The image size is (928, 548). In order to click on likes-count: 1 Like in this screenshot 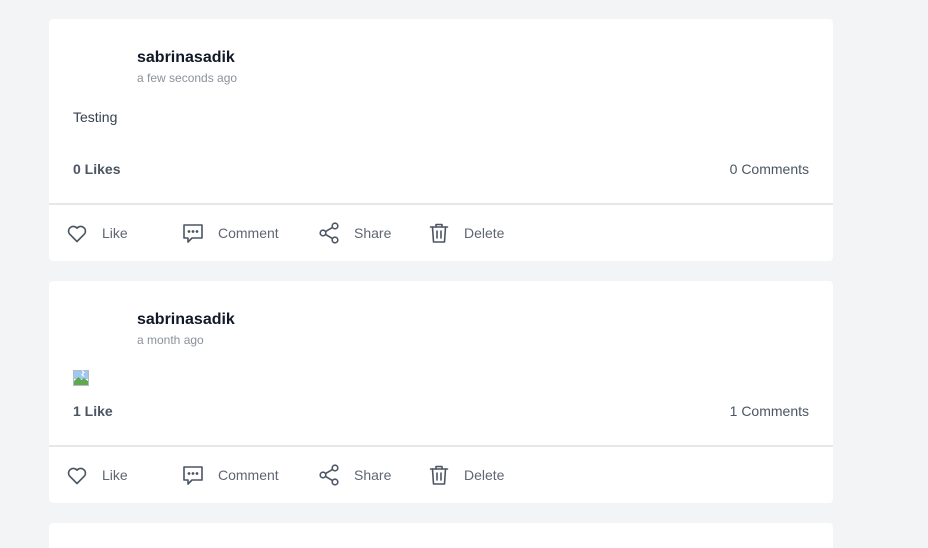, I will do `click(93, 411)`.